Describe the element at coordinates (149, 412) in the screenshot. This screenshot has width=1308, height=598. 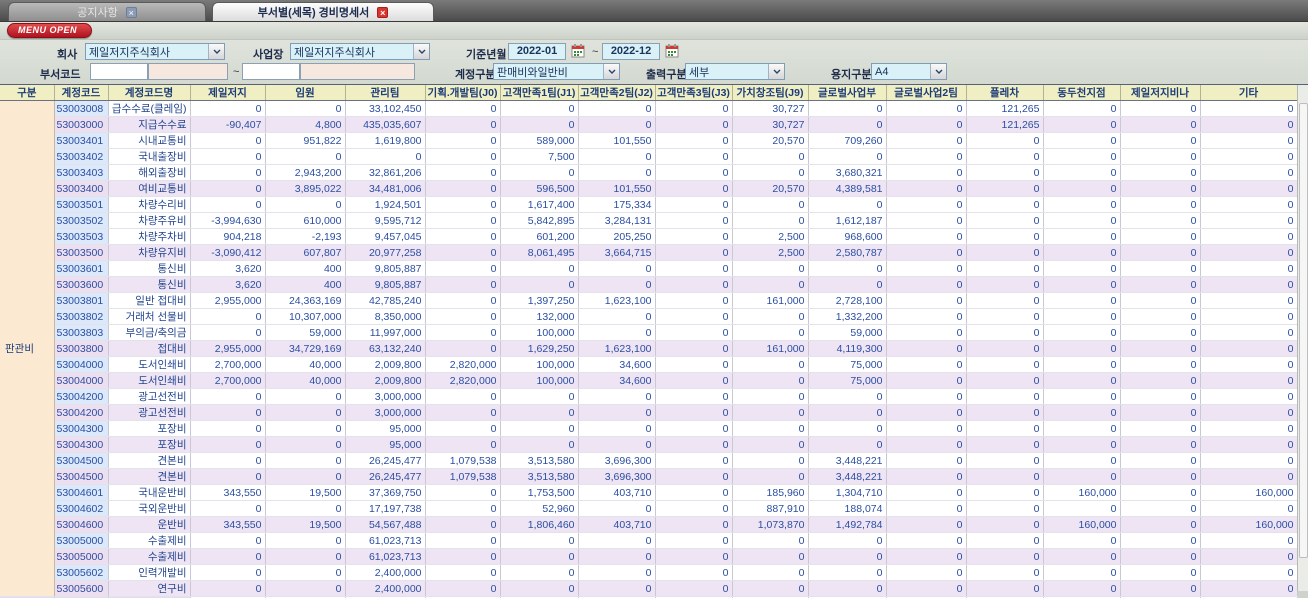
I see `cell: 광고선전비` at that location.